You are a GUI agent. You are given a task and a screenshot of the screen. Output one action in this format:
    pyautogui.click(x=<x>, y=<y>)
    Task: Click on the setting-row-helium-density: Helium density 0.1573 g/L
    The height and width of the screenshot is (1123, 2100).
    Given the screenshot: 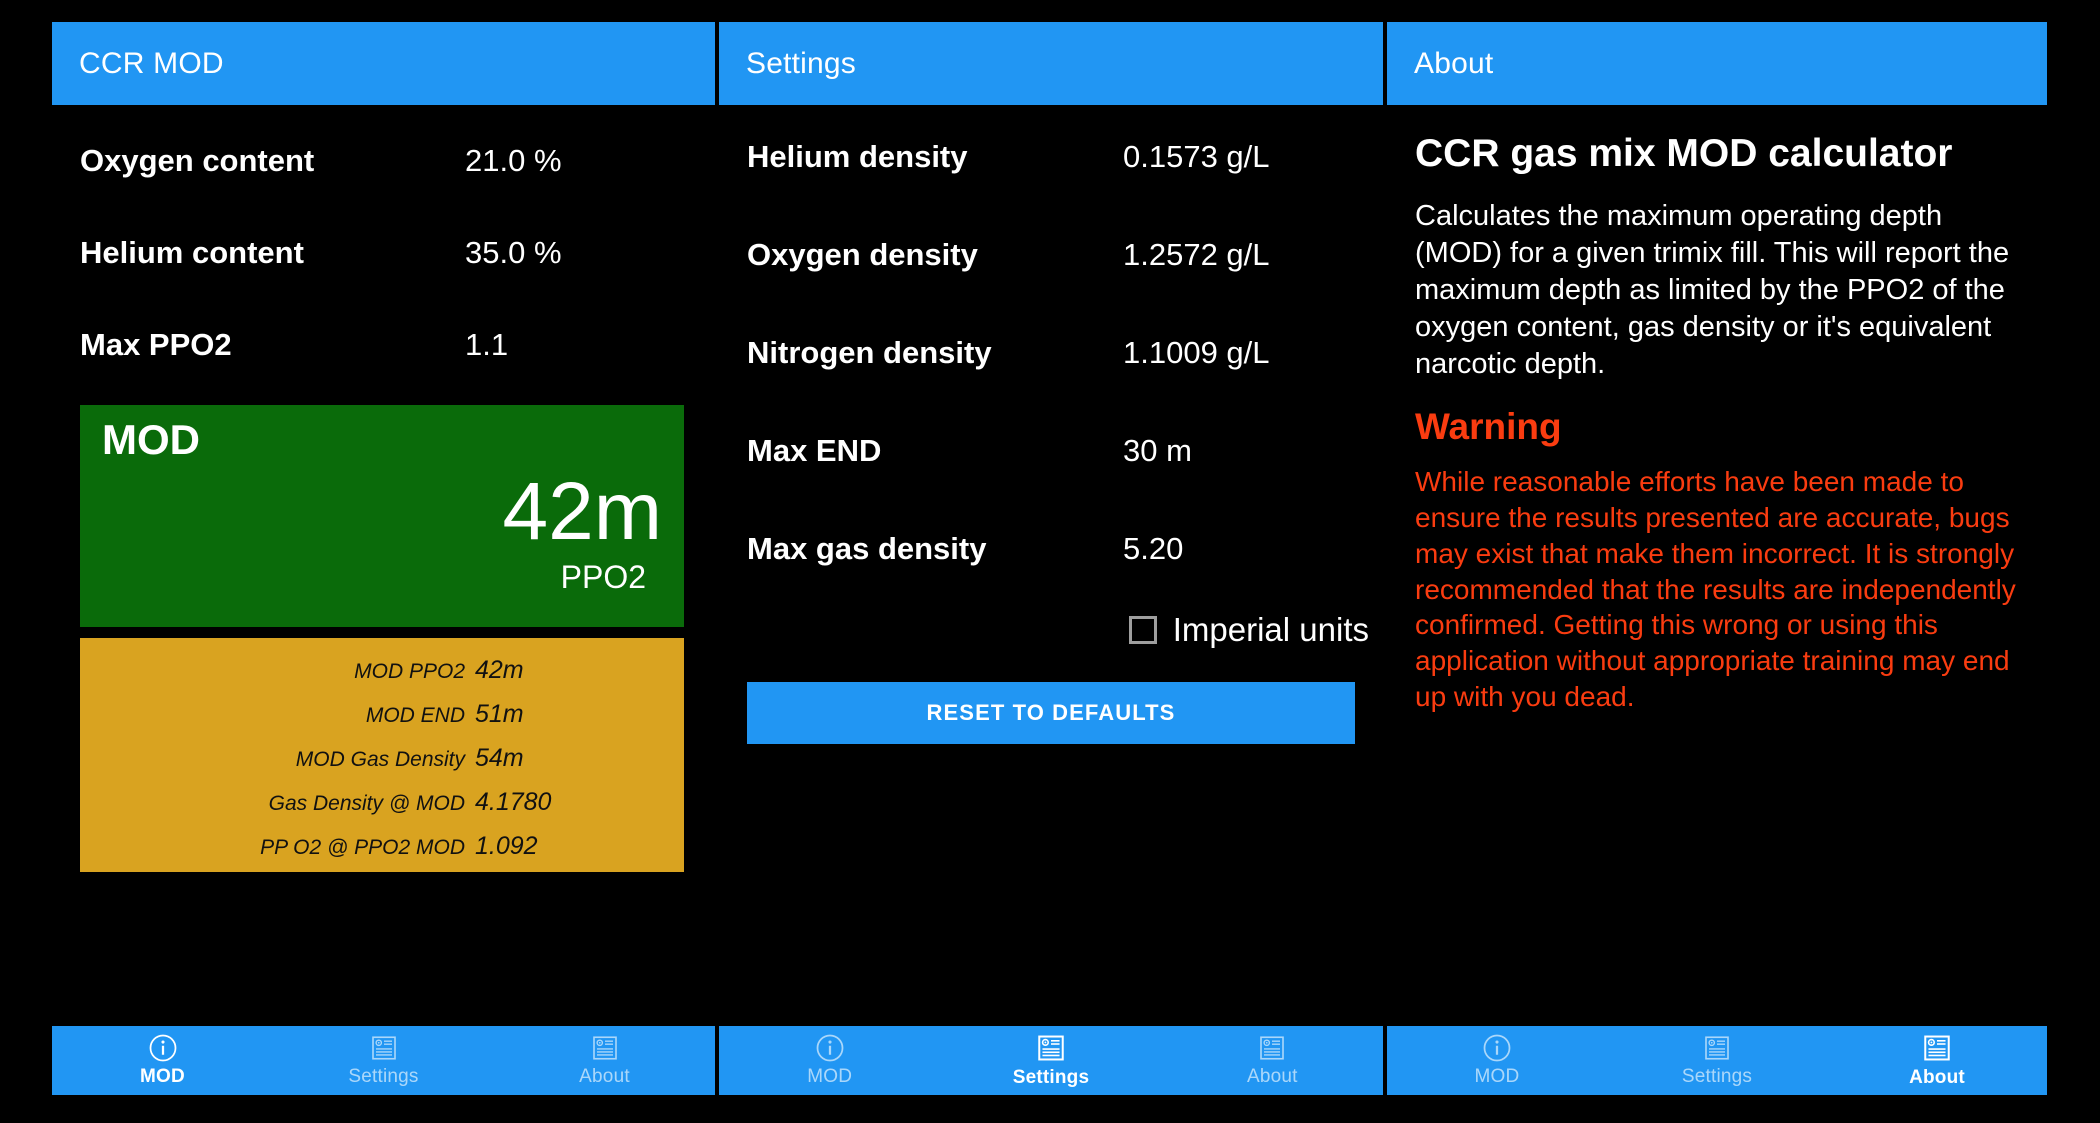 What is the action you would take?
    pyautogui.click(x=1051, y=154)
    